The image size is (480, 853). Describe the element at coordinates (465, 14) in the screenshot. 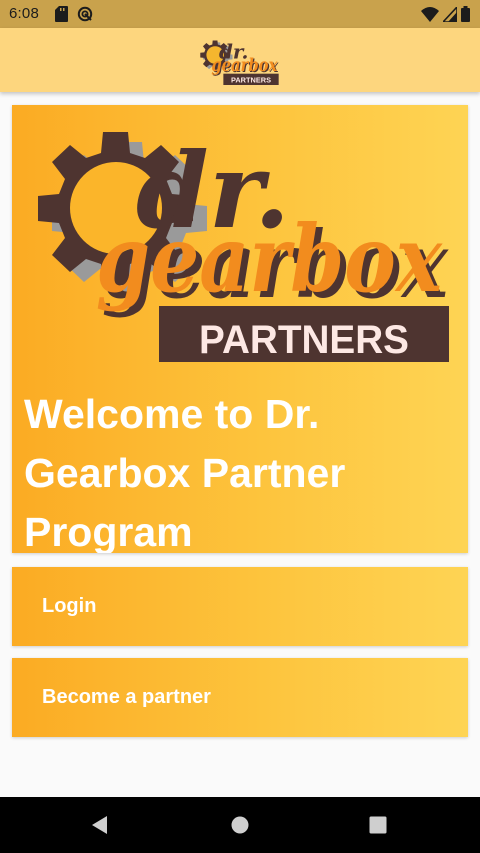

I see `battery-icon` at that location.